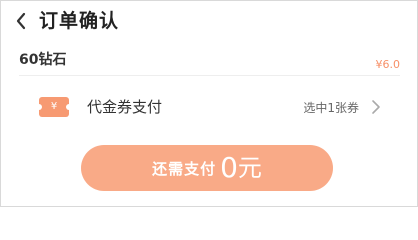 The width and height of the screenshot is (418, 240). I want to click on order-item-row: 60钻石 ¥6.0, so click(209, 60).